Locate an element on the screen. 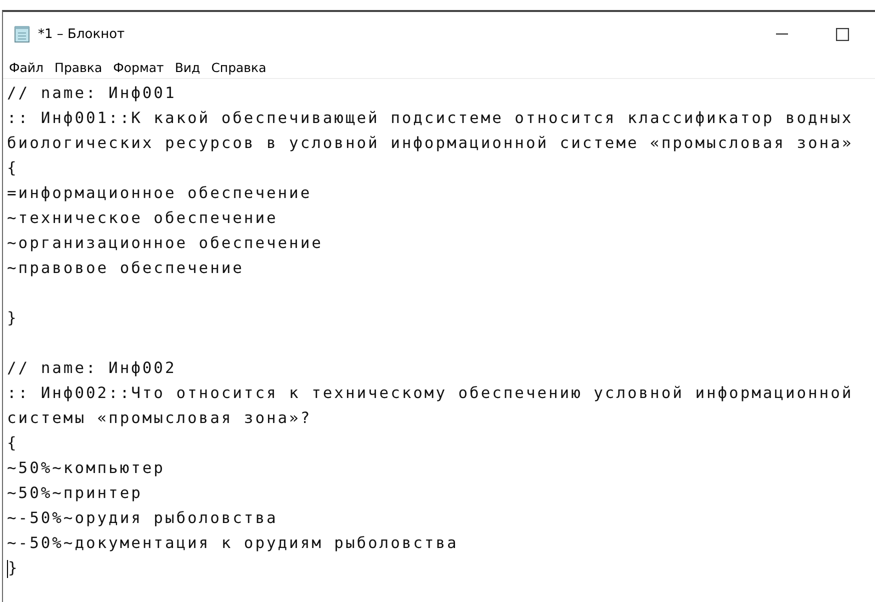 The height and width of the screenshot is (602, 875). text-line: ~50%~принтер is located at coordinates (74, 493).